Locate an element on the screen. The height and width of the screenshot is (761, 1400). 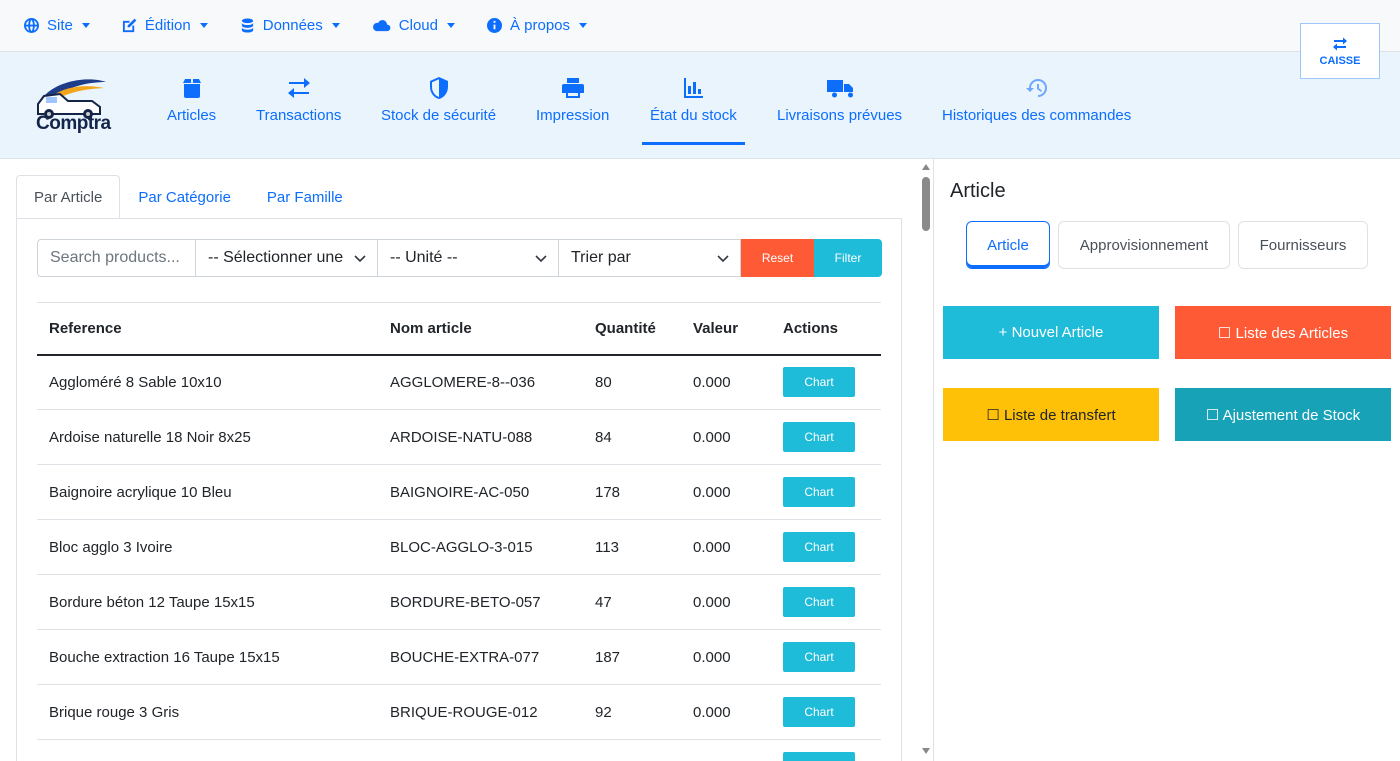
menu-site: Site is located at coordinates (57, 25).